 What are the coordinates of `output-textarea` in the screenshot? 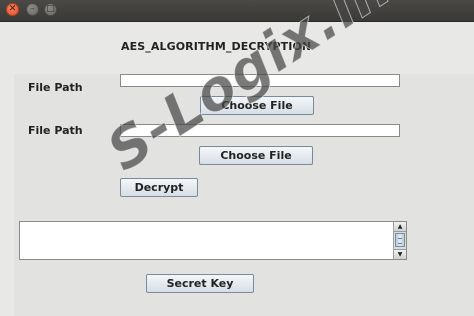 It's located at (206, 240).